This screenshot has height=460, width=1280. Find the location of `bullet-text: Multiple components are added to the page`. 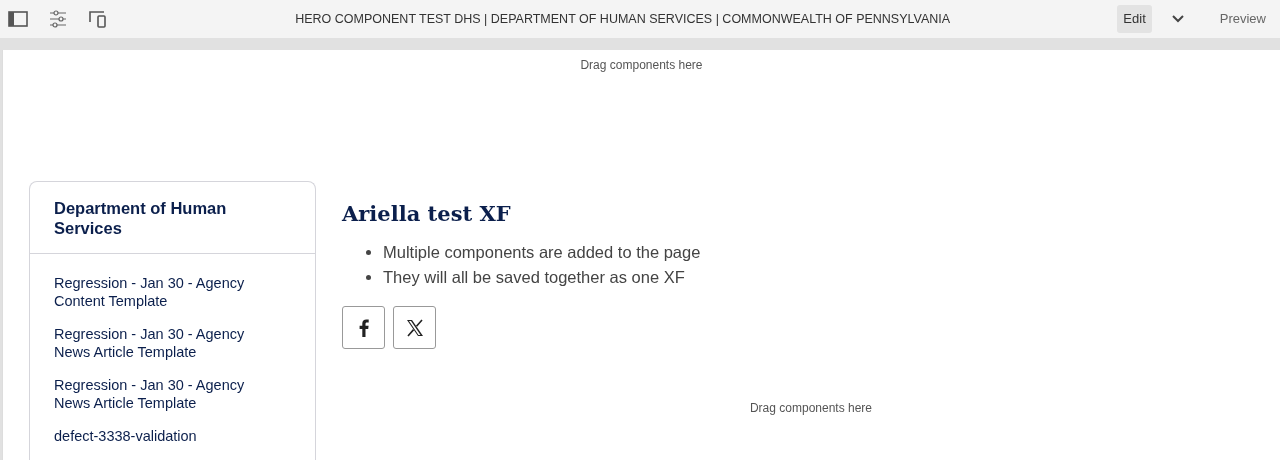

bullet-text: Multiple components are added to the page is located at coordinates (542, 253).